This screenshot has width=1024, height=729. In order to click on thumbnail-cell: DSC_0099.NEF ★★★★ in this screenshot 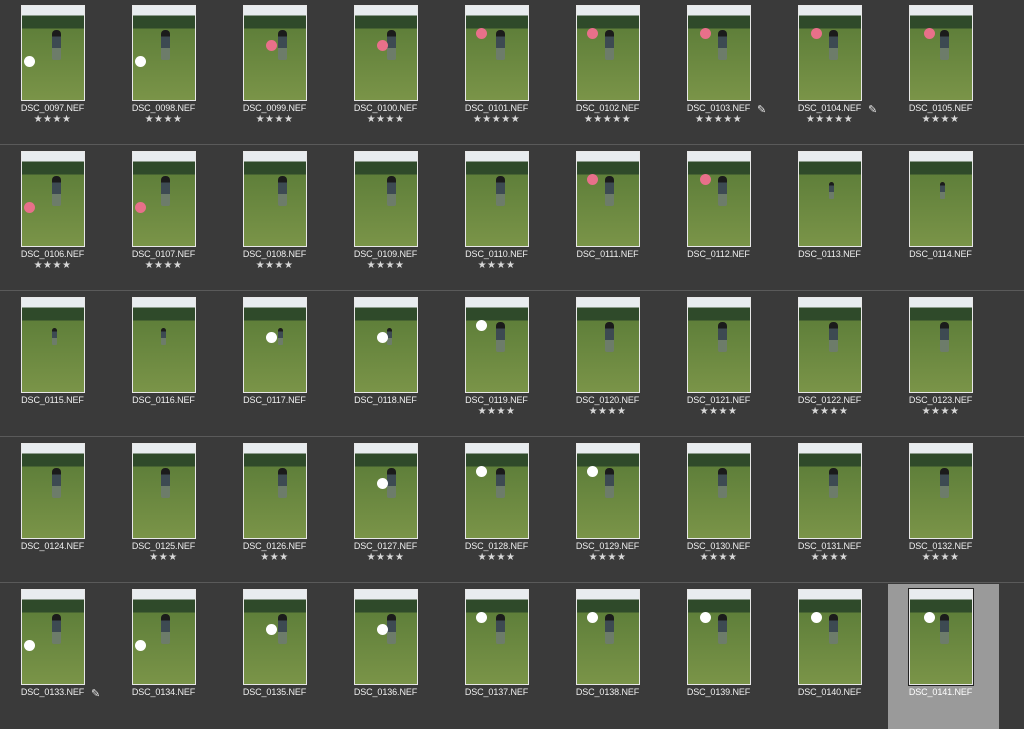, I will do `click(277, 72)`.